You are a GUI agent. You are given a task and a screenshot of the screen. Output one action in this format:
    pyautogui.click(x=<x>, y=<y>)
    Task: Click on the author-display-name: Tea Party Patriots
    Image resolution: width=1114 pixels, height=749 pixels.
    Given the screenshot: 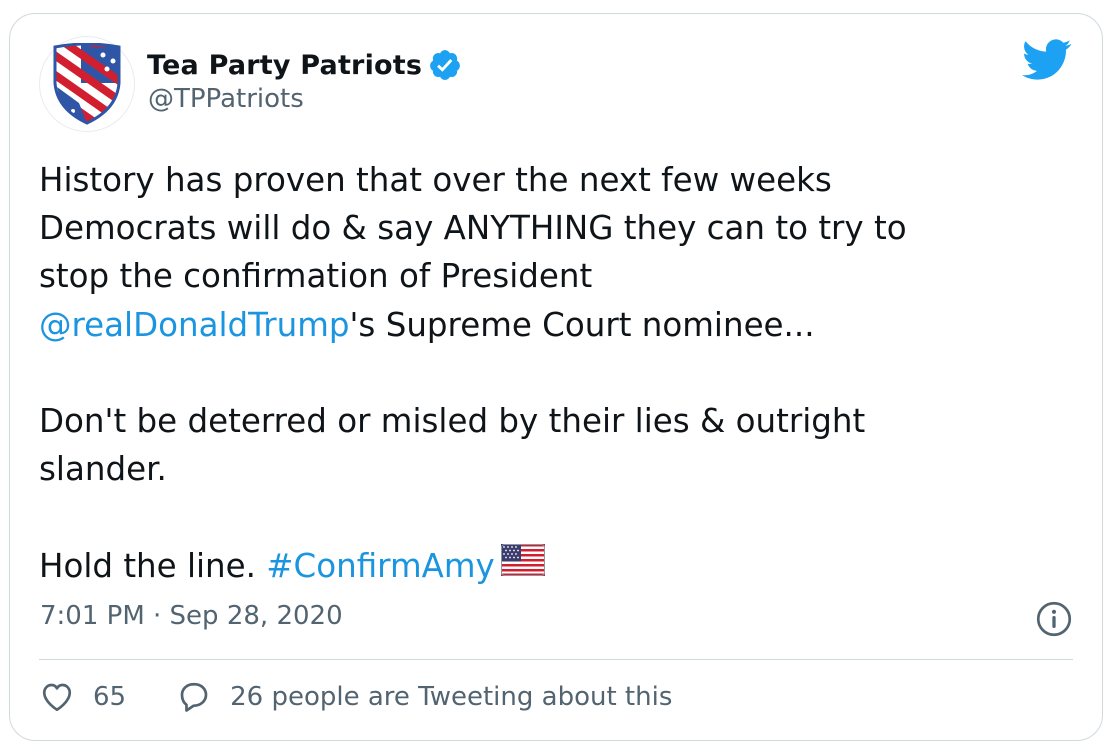 What is the action you would take?
    pyautogui.click(x=284, y=65)
    